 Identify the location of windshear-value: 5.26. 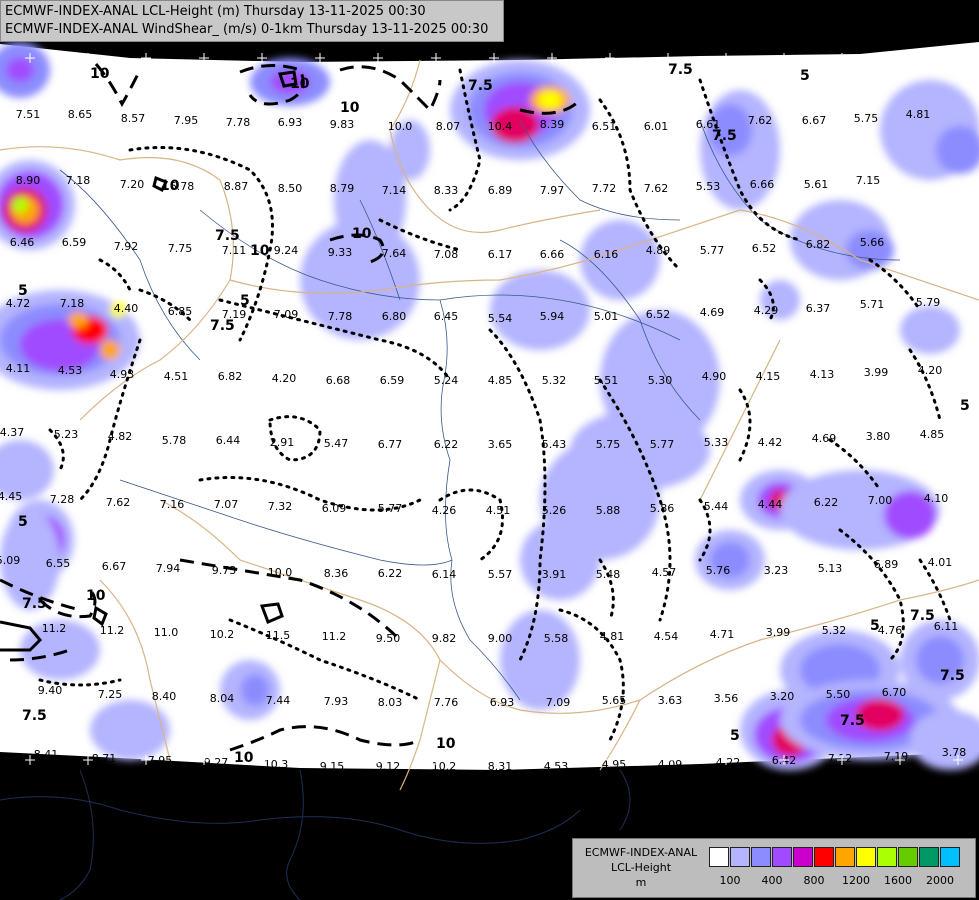
(554, 510).